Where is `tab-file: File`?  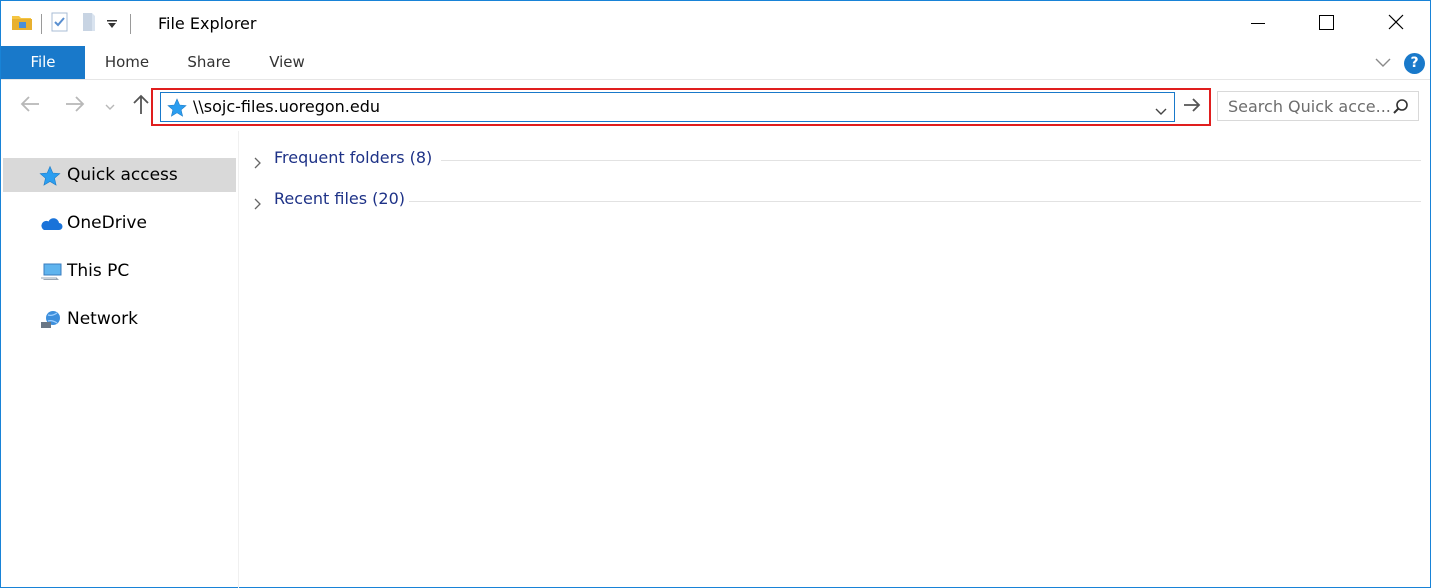
tab-file: File is located at coordinates (43, 62).